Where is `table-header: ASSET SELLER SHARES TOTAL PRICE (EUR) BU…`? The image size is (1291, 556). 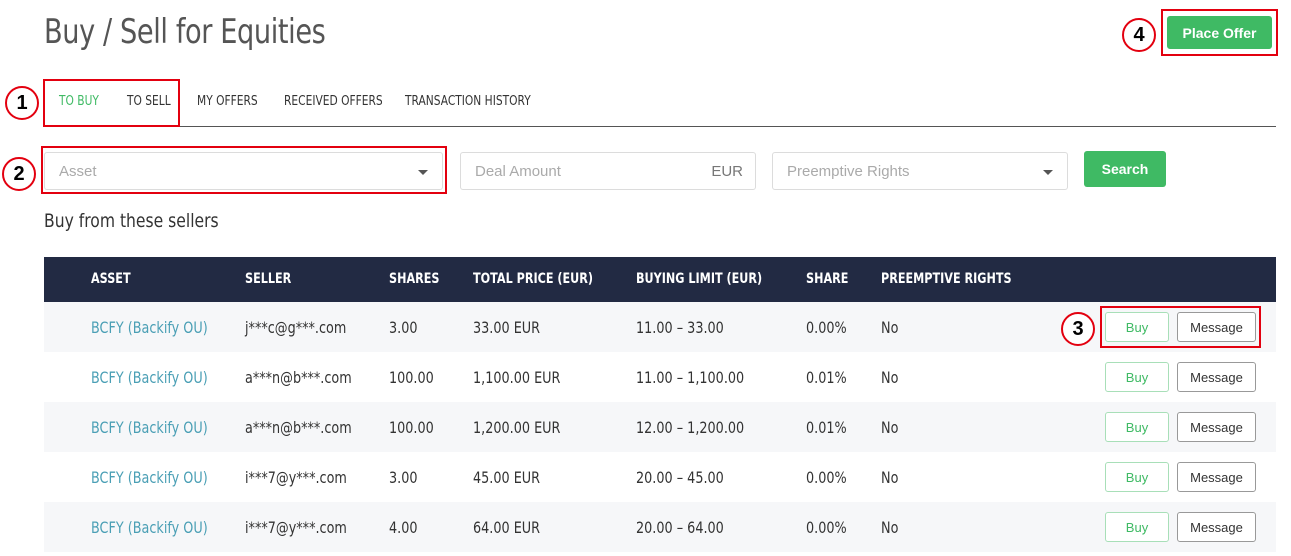
table-header: ASSET SELLER SHARES TOTAL PRICE (EUR) BU… is located at coordinates (660, 279).